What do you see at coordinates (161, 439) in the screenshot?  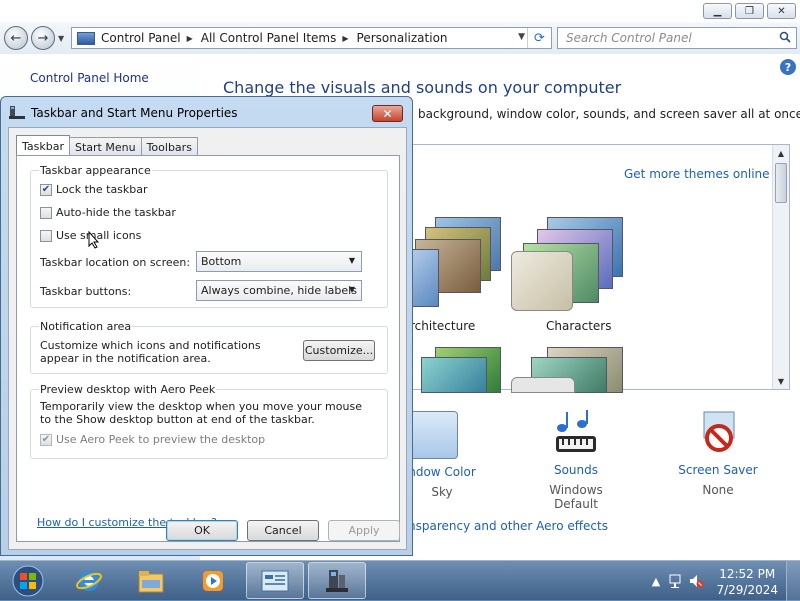 I see `aero-peek-checkbox-label: Use Aero Peek to preview the desktop` at bounding box center [161, 439].